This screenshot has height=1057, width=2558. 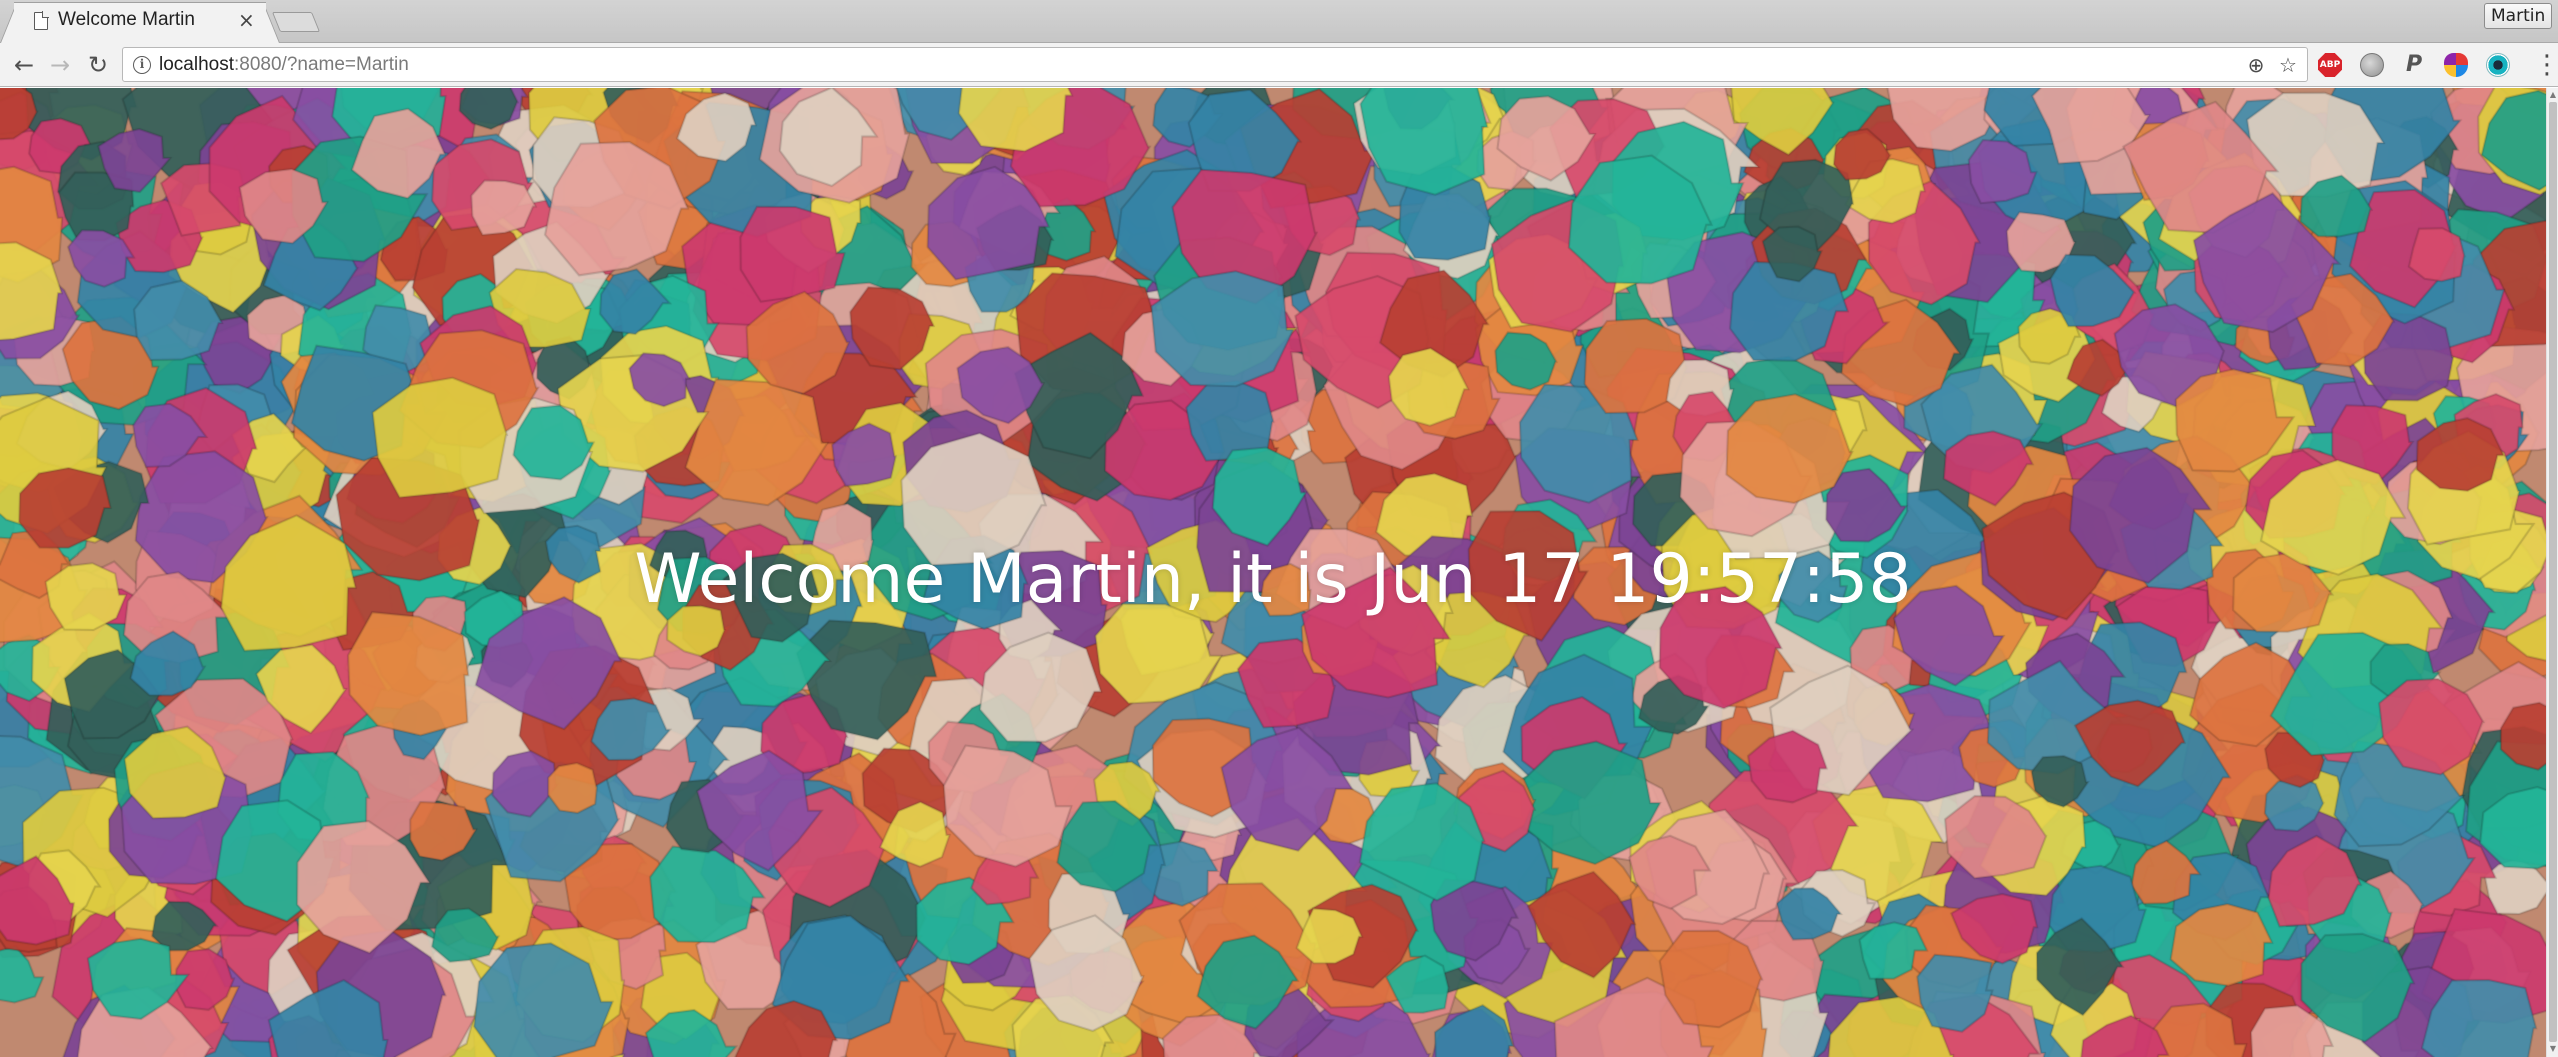 What do you see at coordinates (2330, 65) in the screenshot?
I see `adblock-plus-icon: ABP` at bounding box center [2330, 65].